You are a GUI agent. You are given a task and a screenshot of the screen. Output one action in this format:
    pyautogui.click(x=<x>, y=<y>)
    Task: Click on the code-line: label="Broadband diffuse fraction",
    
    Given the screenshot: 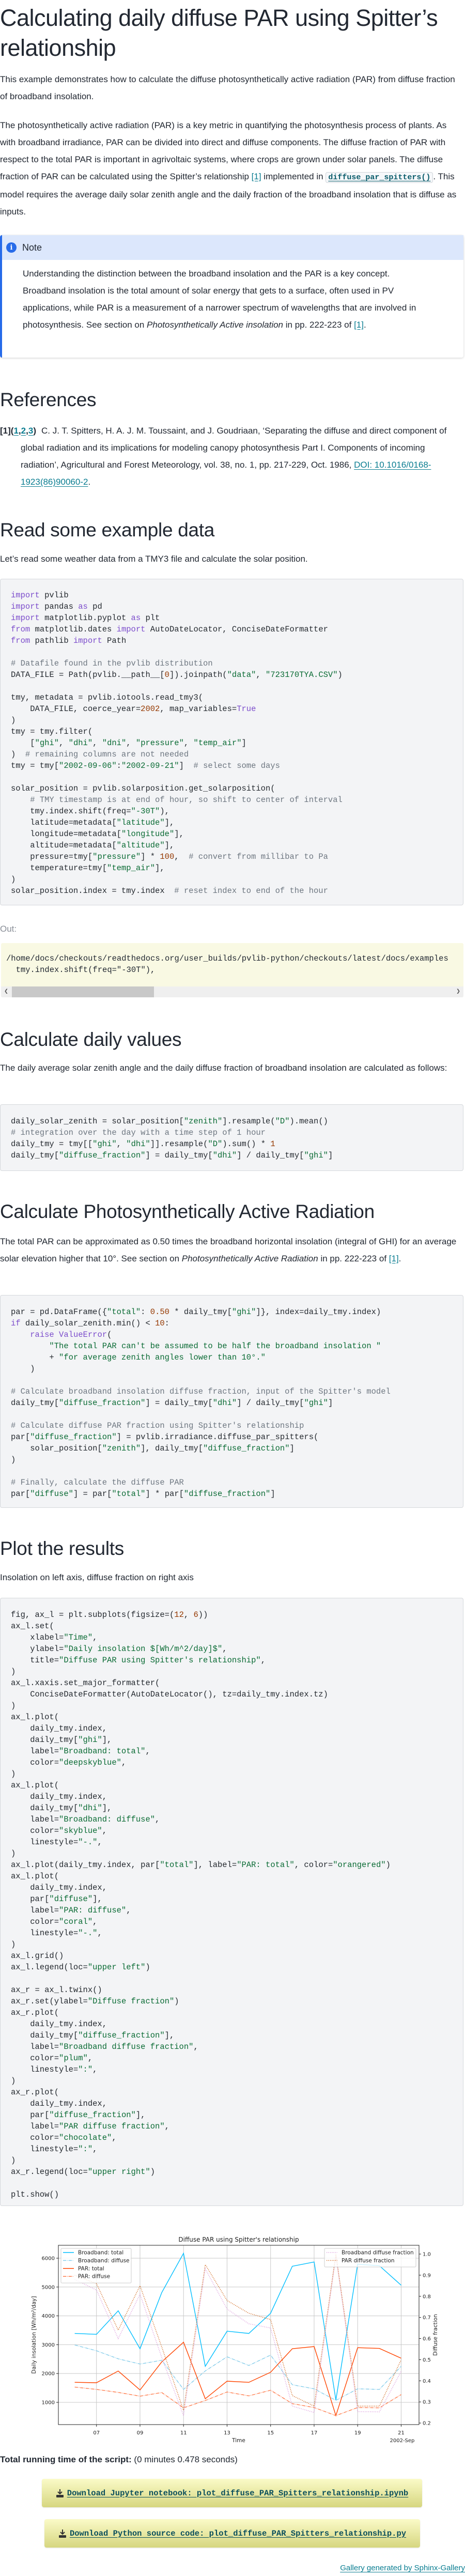 What is the action you would take?
    pyautogui.click(x=104, y=2046)
    